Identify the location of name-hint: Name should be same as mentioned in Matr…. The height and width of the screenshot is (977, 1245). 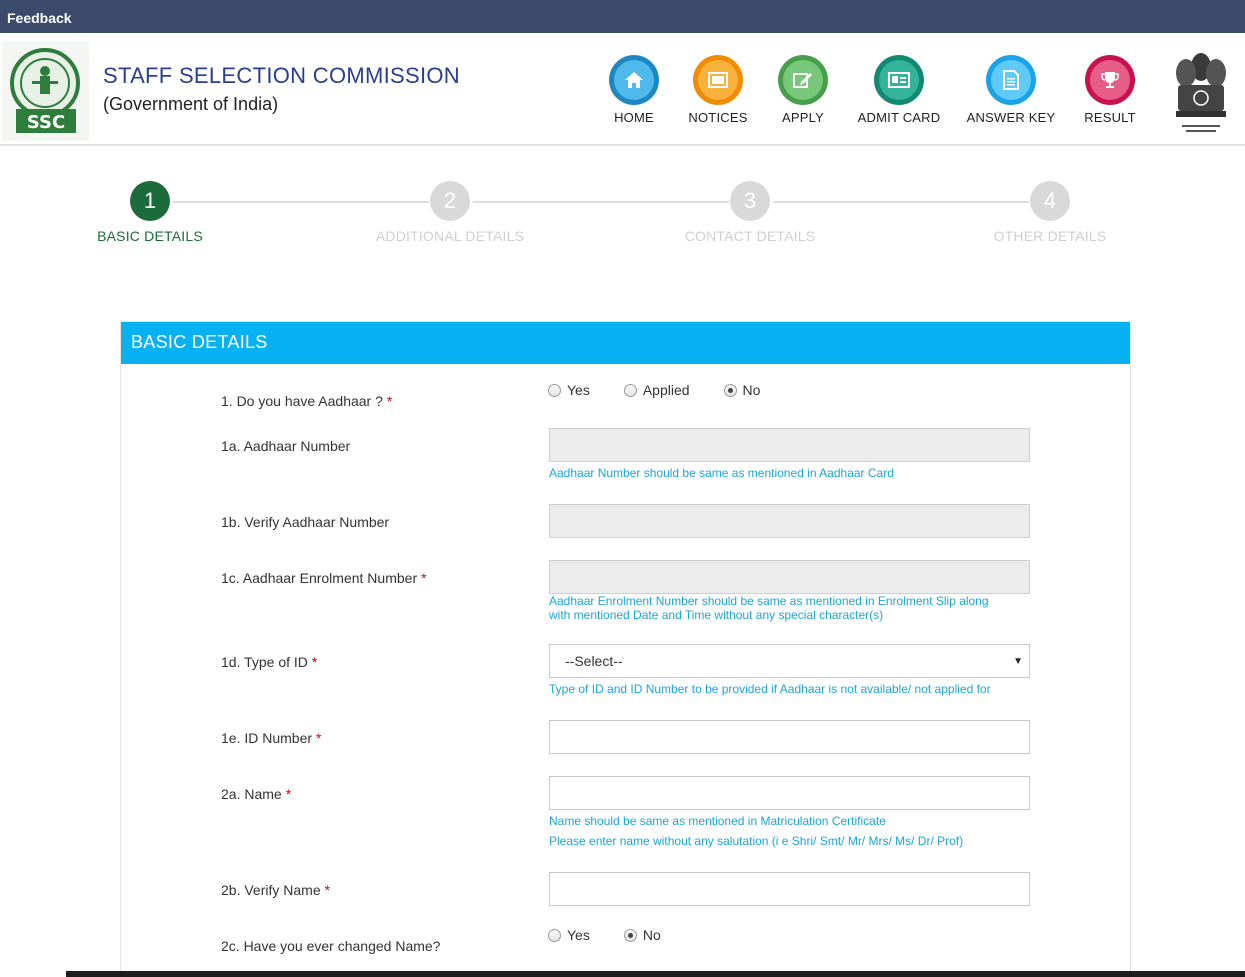
(717, 821).